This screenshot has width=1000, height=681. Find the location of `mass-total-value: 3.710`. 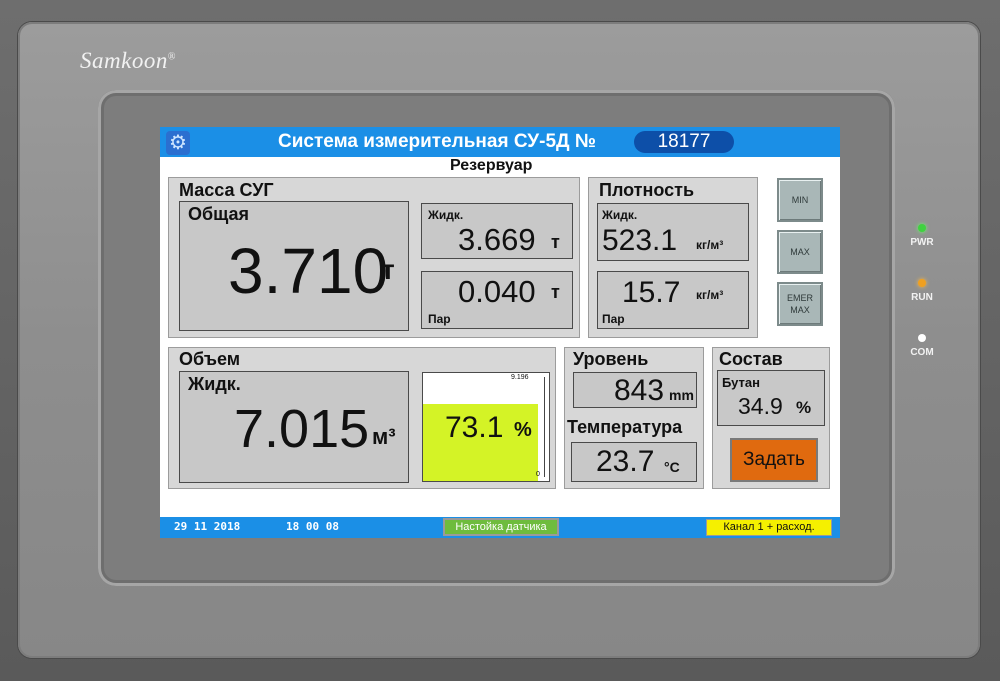

mass-total-value: 3.710 is located at coordinates (308, 271).